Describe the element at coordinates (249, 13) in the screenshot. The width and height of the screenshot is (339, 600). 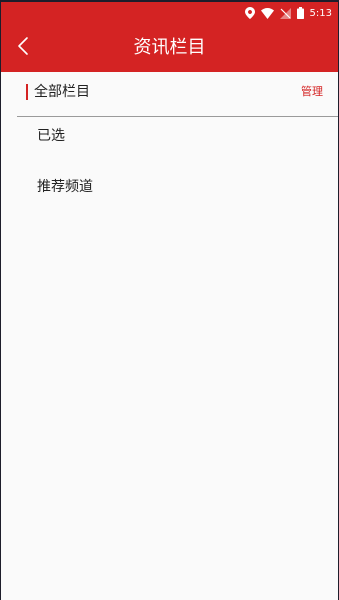
I see `location-icon` at that location.